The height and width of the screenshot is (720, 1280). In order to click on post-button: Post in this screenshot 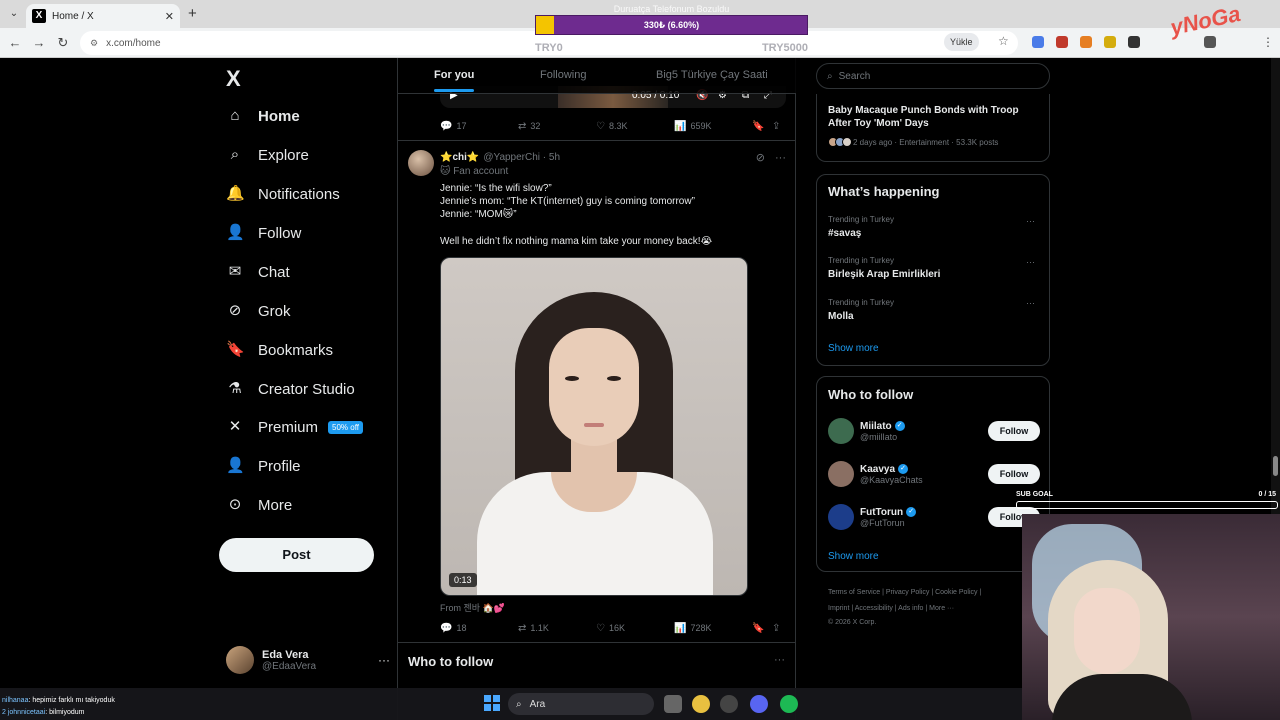, I will do `click(296, 555)`.